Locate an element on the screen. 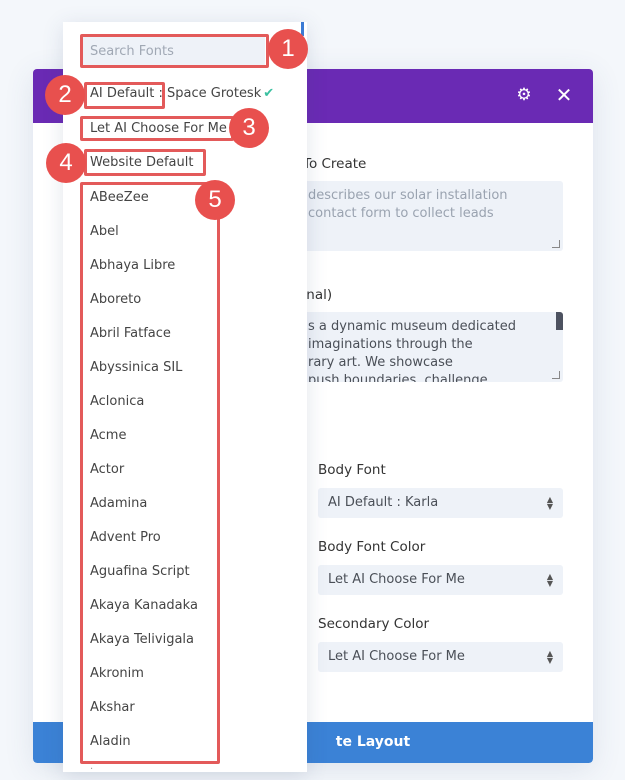  about-text-line: rary art. We showcase is located at coordinates (380, 362).